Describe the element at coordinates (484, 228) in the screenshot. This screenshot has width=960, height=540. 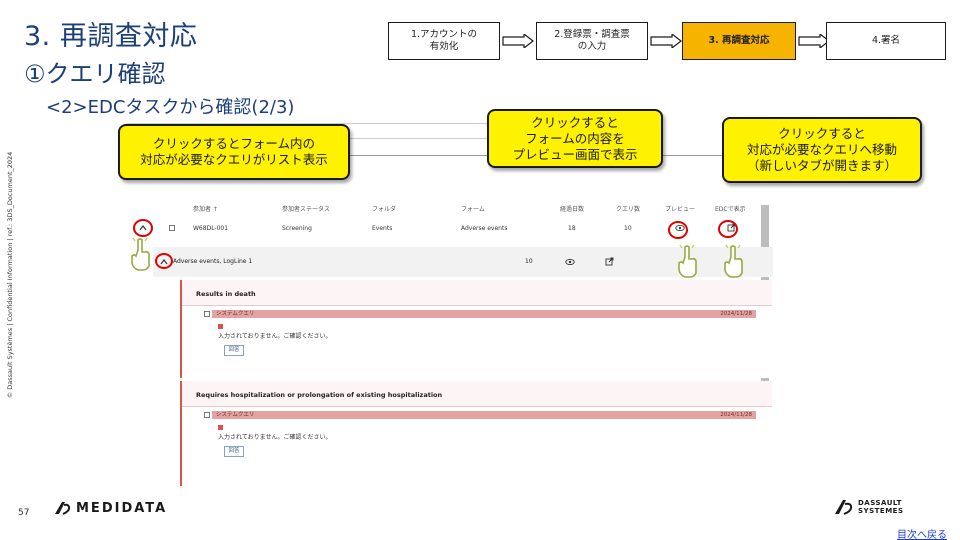
I see `cell-form: Adverse events` at that location.